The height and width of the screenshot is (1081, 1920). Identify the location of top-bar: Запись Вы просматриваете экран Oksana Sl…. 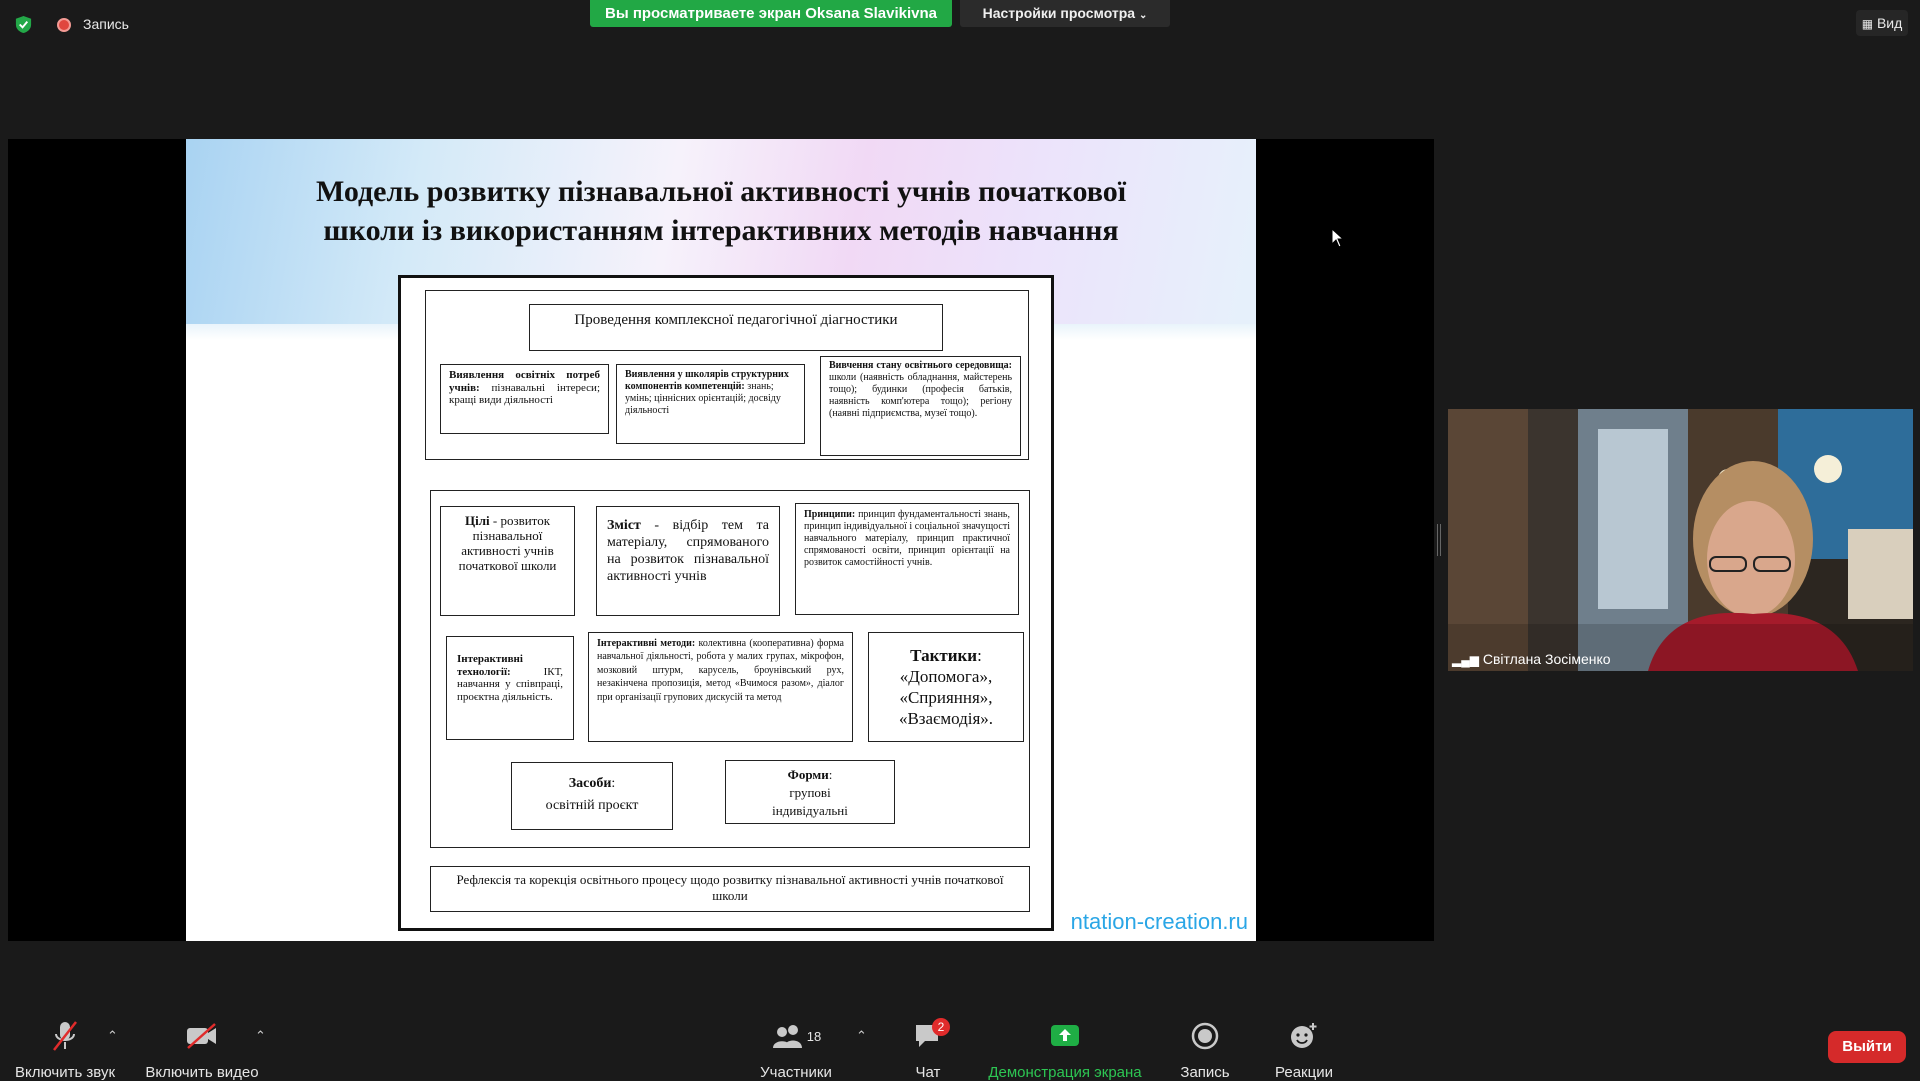
(960, 25).